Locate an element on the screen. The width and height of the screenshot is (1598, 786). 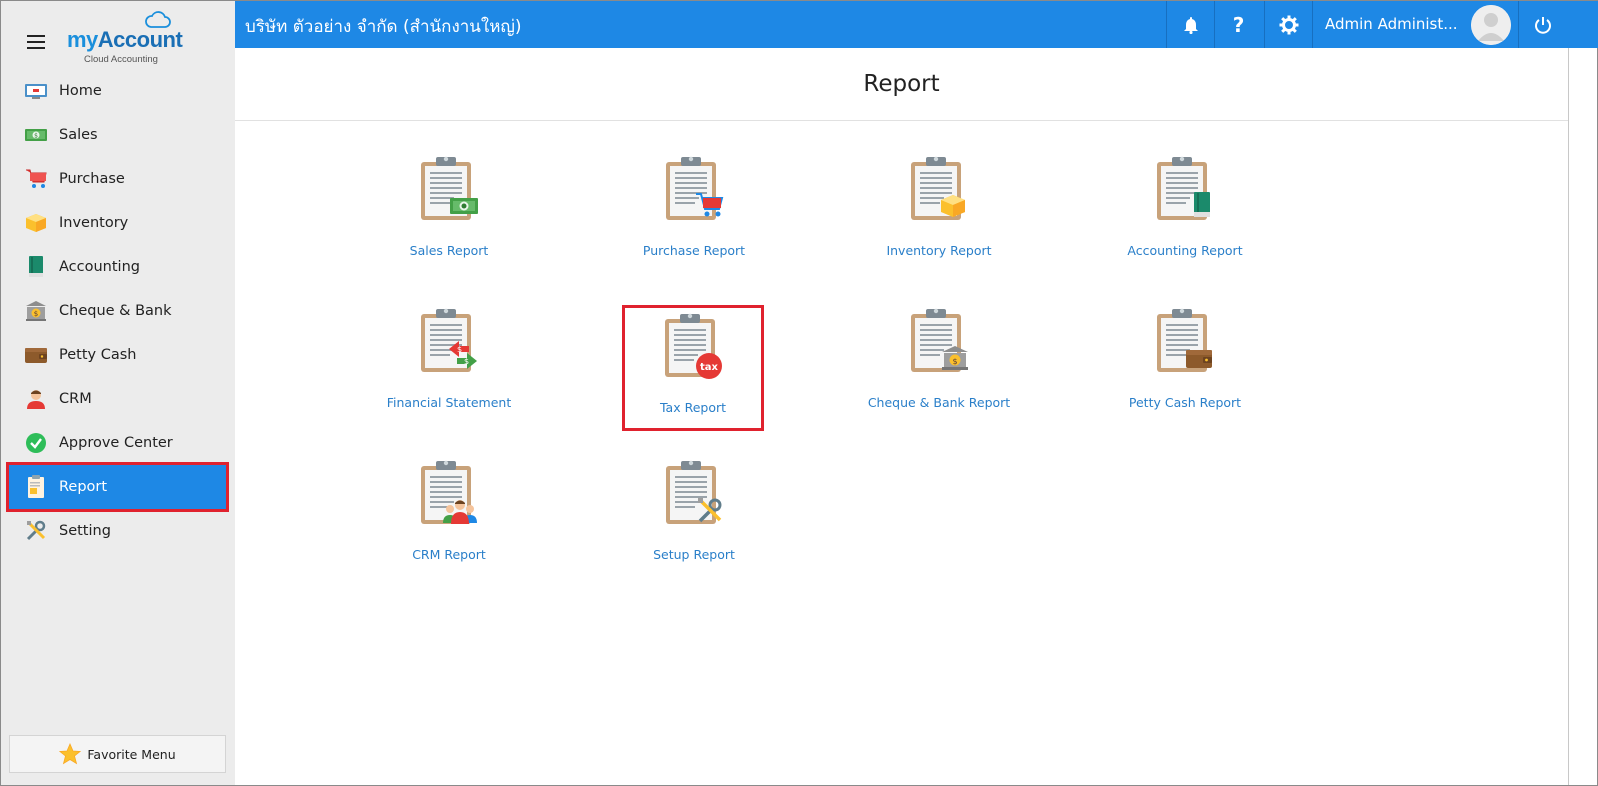
app-logo: myAccount Cloud Accounting is located at coordinates (127, 38).